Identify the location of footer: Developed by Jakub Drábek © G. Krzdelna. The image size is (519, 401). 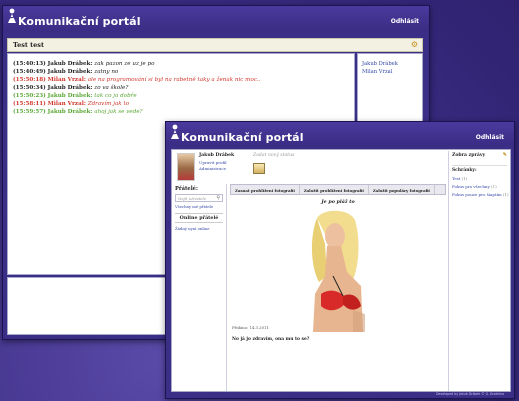
(470, 394).